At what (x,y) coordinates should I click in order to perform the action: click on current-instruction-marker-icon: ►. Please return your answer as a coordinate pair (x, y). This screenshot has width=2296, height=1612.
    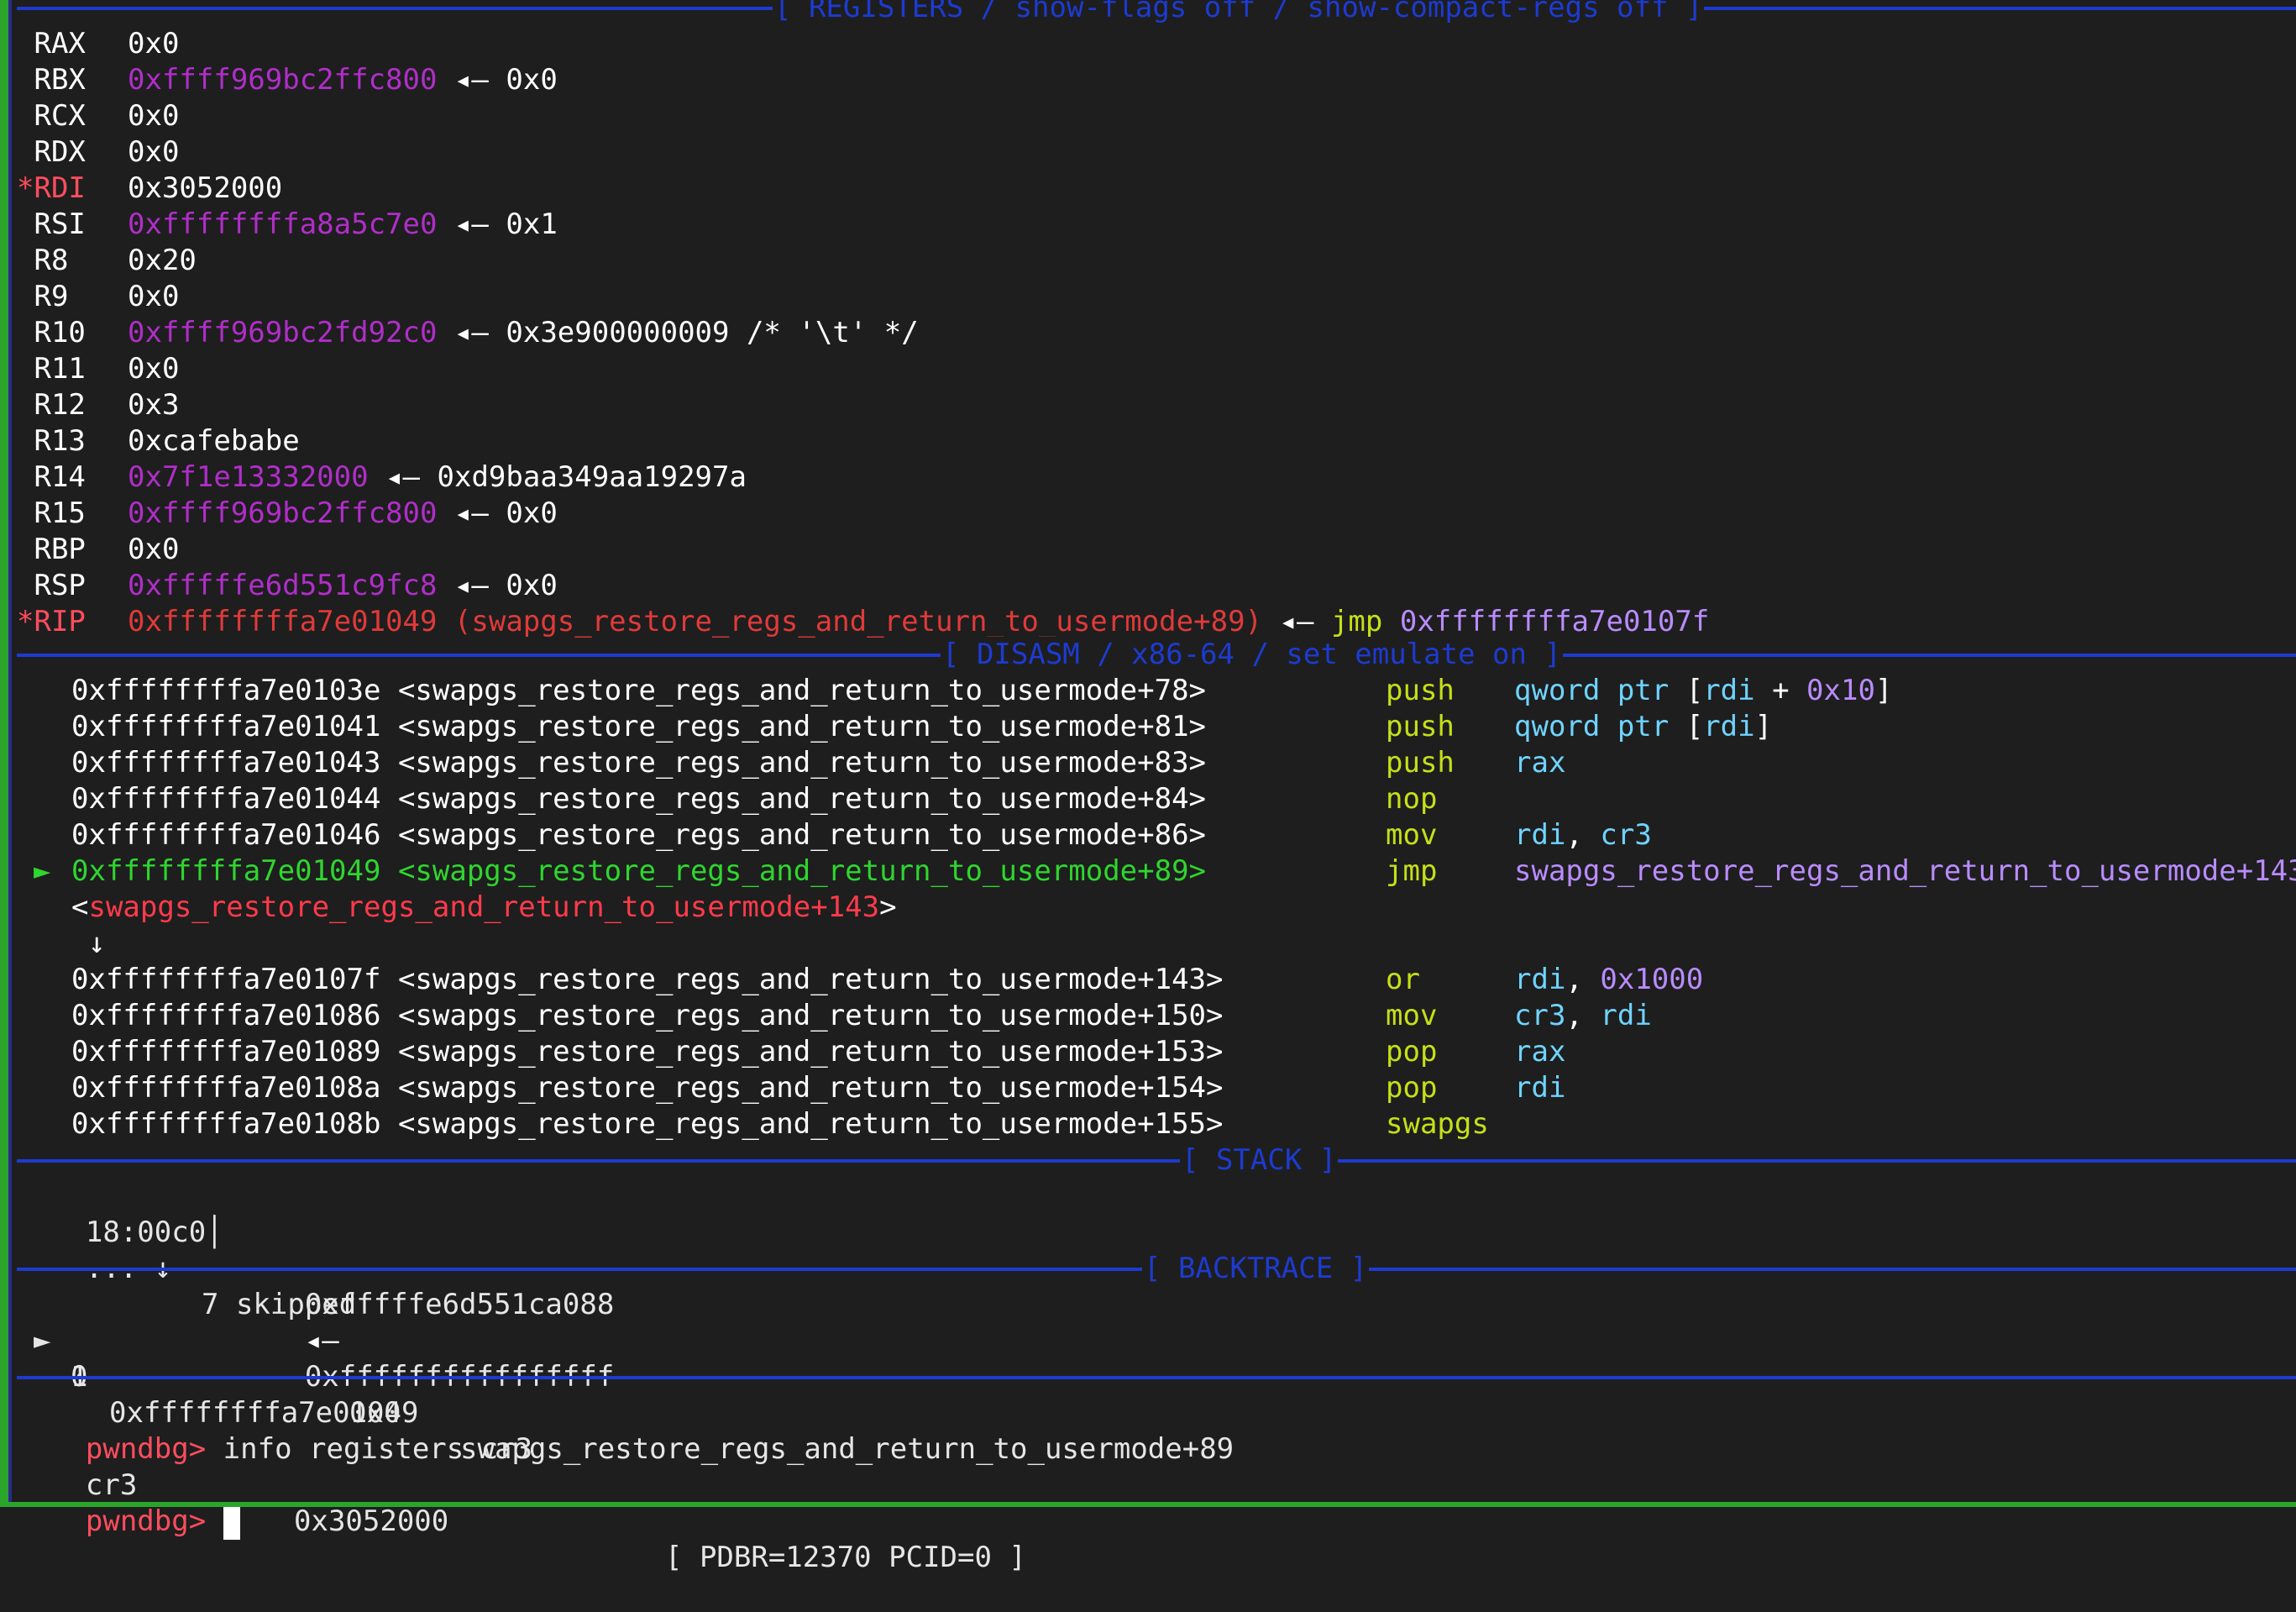
    Looking at the image, I should click on (42, 871).